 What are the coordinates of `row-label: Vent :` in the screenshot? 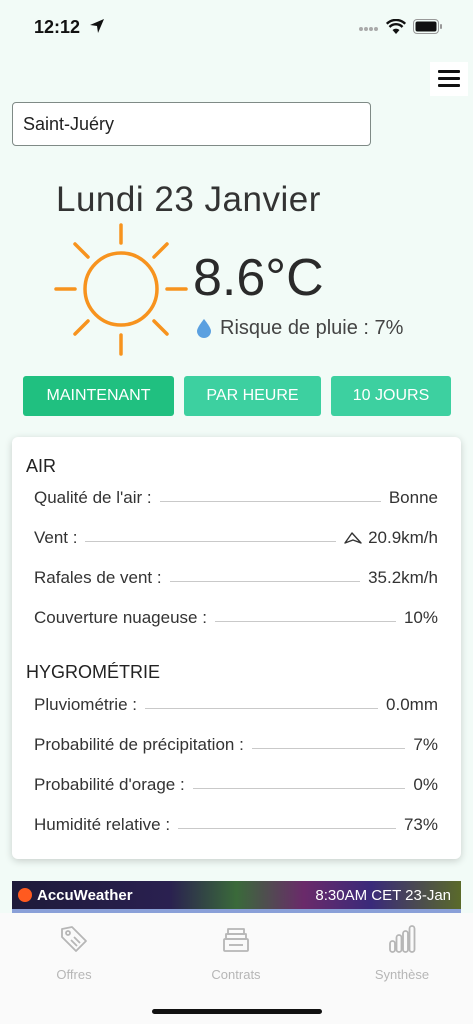 It's located at (56, 537).